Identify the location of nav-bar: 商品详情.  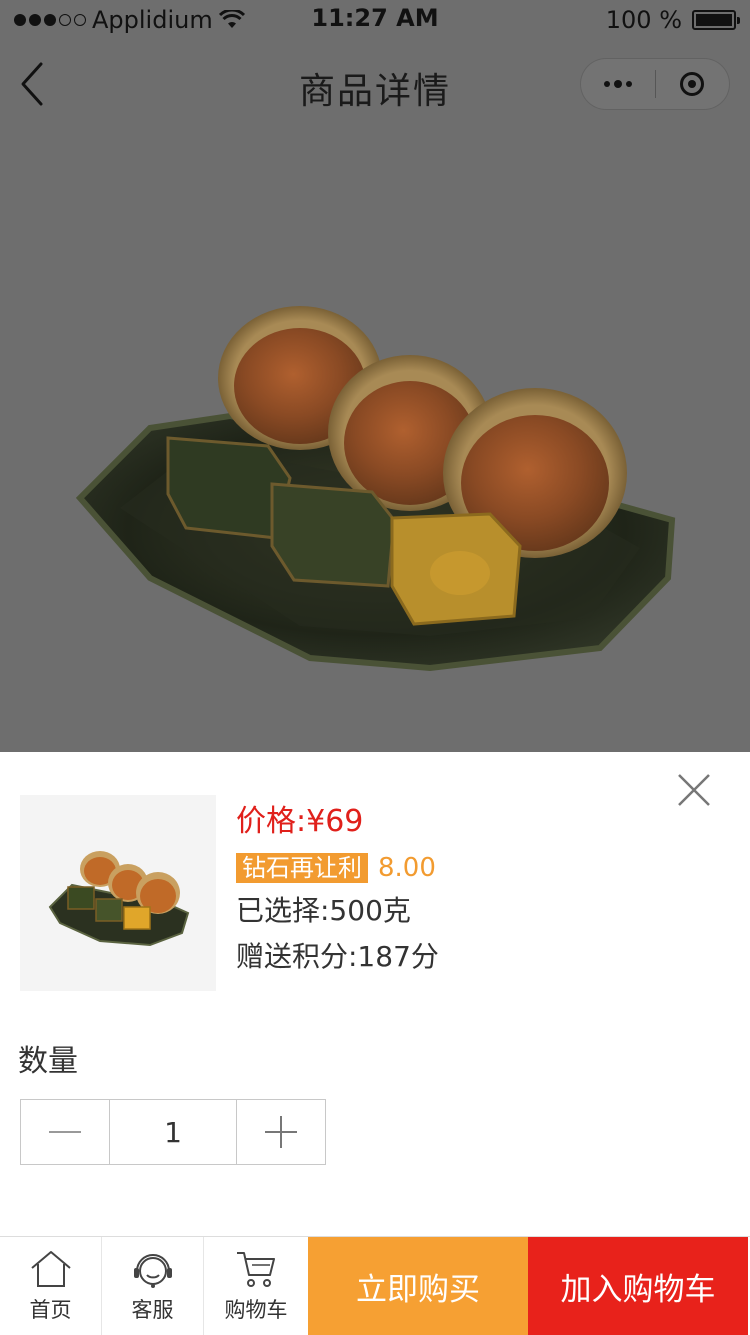
(375, 84).